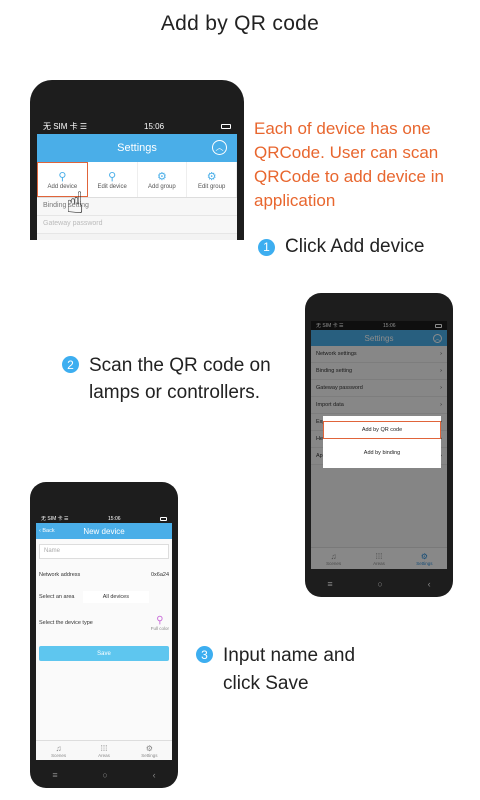 The width and height of the screenshot is (480, 800). Describe the element at coordinates (159, 628) in the screenshot. I see `device-type-value: Full color` at that location.